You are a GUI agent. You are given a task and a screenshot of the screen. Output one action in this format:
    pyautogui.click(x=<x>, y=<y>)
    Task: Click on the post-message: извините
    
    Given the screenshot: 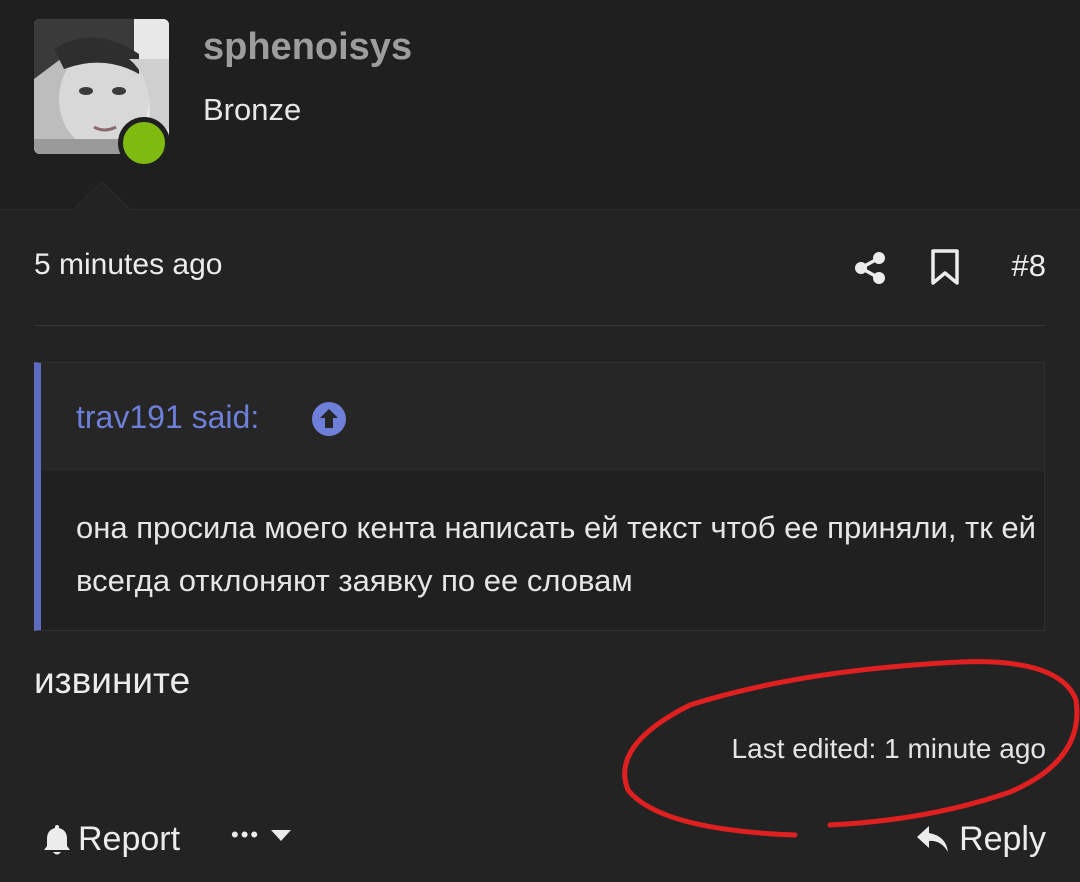 What is the action you would take?
    pyautogui.click(x=112, y=680)
    